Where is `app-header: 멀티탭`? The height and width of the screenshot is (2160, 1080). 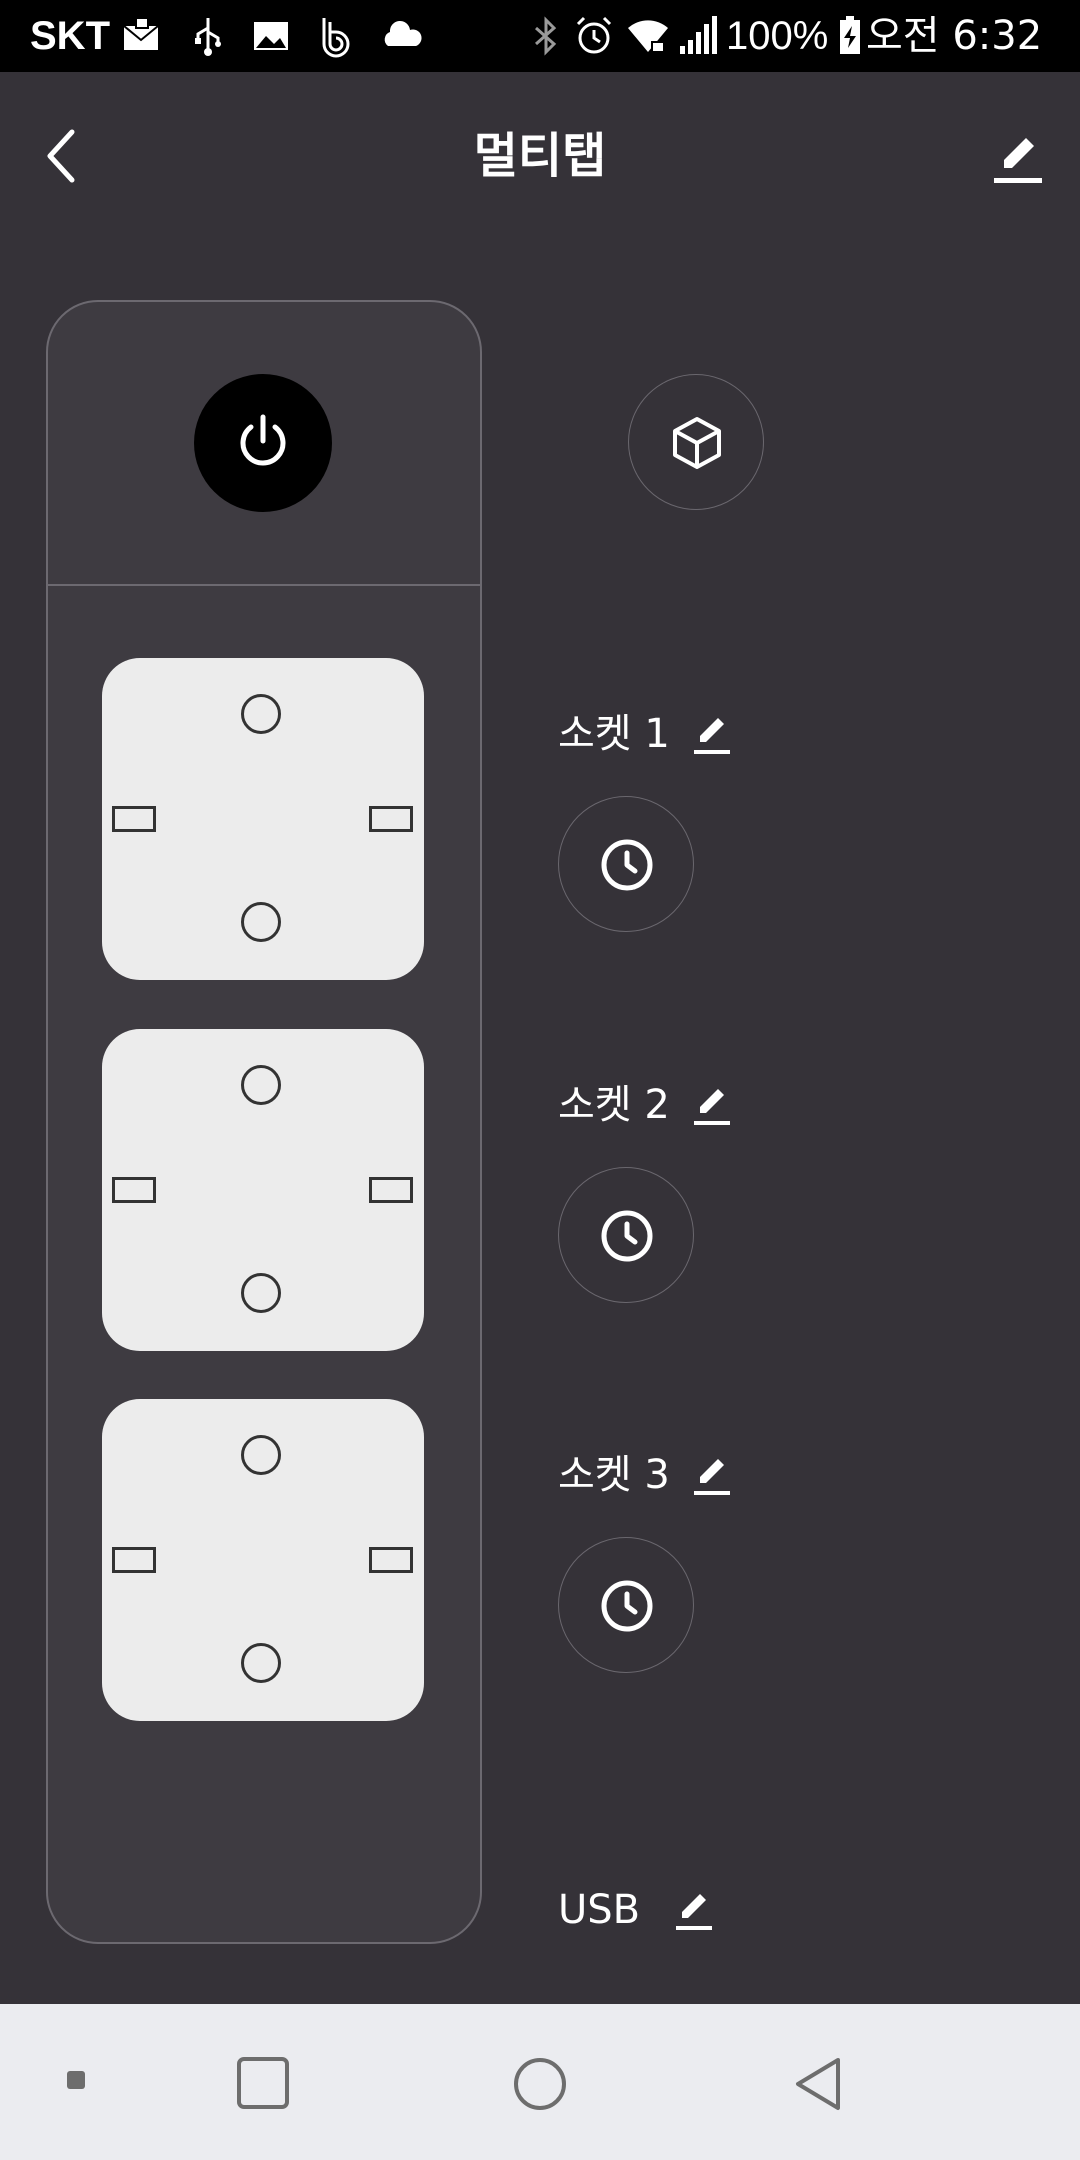
app-header: 멀티탭 is located at coordinates (540, 157).